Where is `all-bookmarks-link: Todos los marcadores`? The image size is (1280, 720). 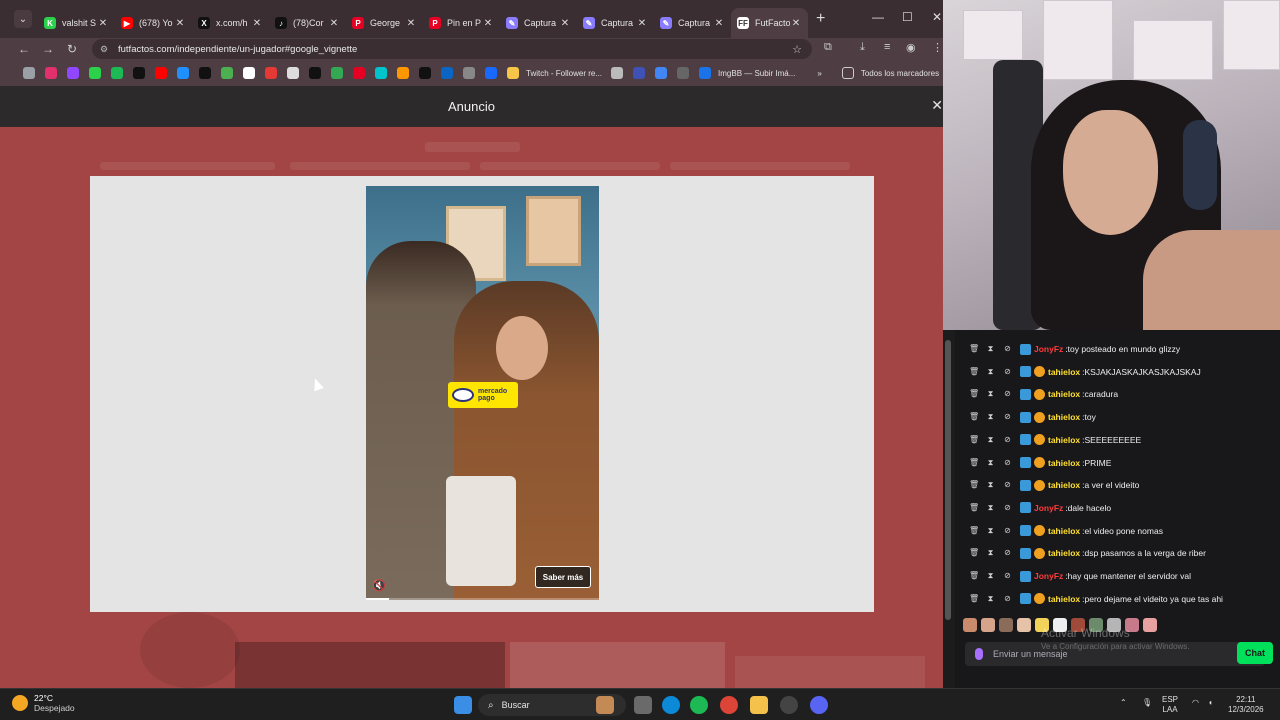 all-bookmarks-link: Todos los marcadores is located at coordinates (900, 73).